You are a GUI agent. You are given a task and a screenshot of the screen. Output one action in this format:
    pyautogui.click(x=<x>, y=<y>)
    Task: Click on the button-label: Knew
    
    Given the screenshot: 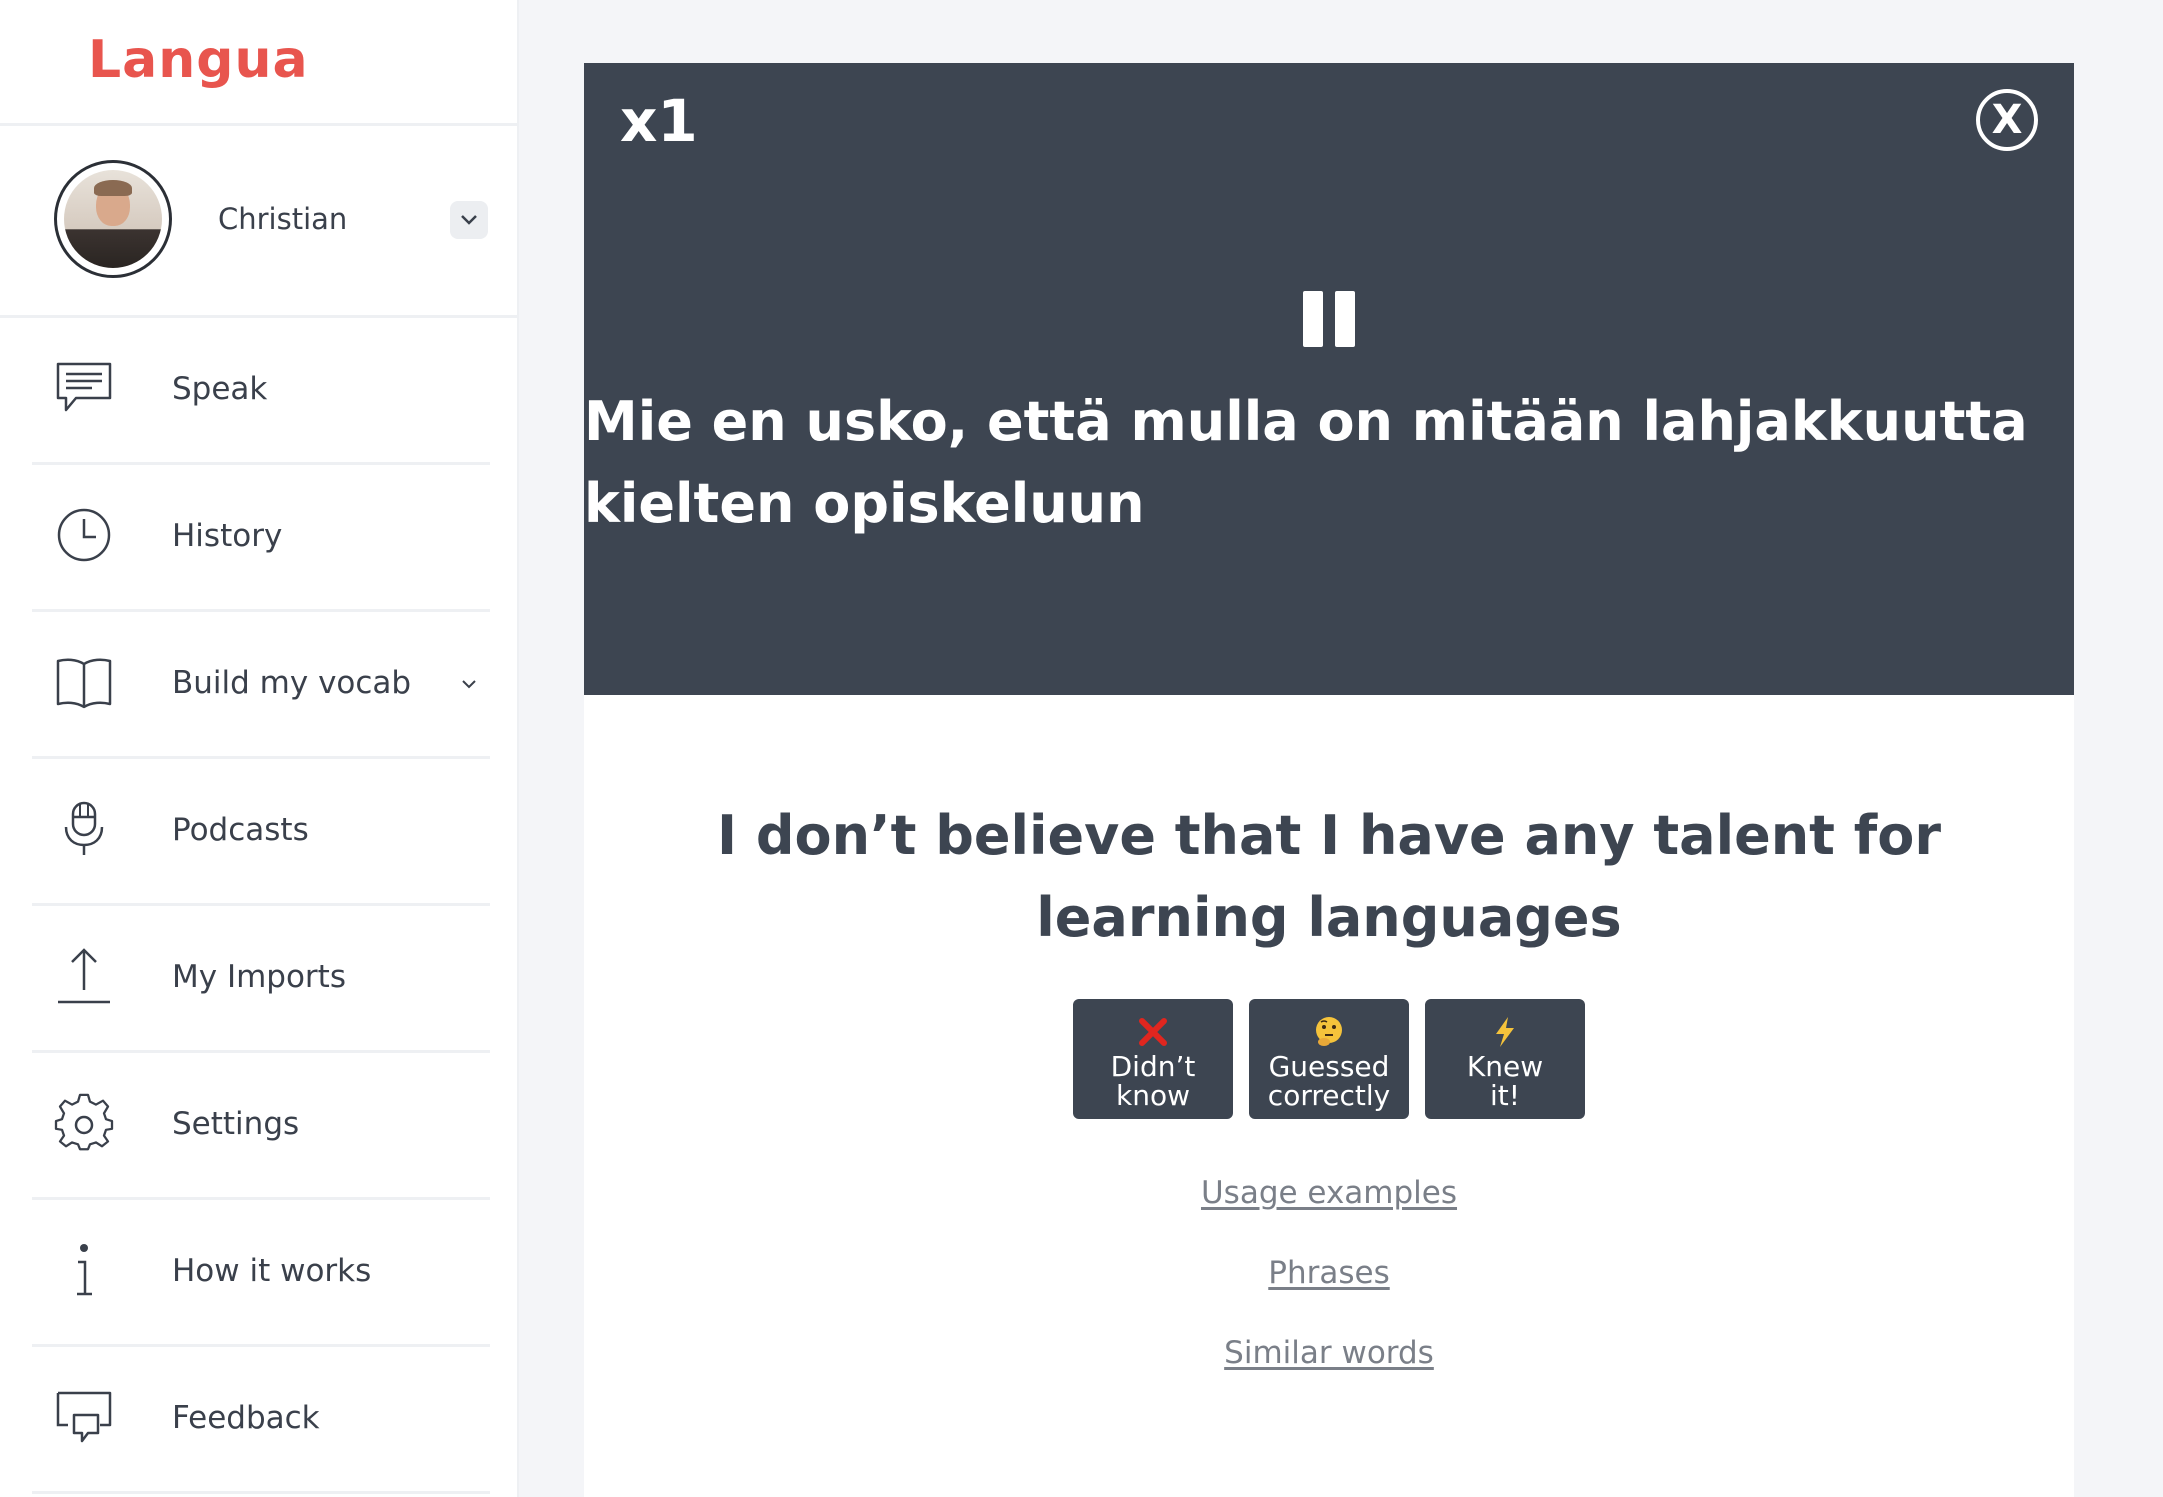 What is the action you would take?
    pyautogui.click(x=1505, y=1066)
    